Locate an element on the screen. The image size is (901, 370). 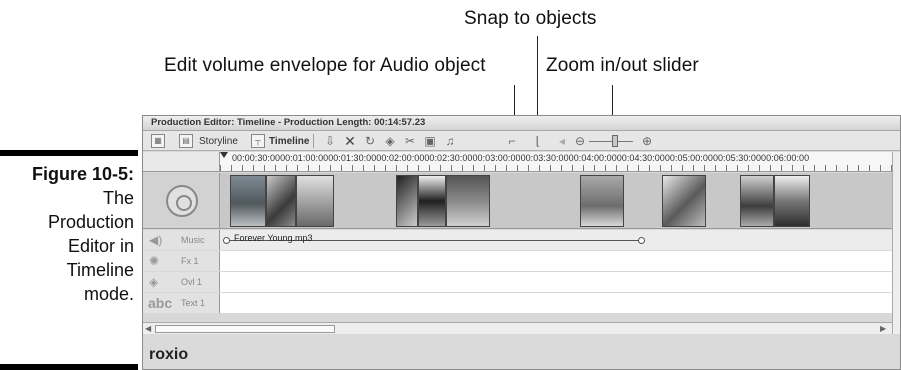
text-track-header: abc Text 1 is located at coordinates (181, 303).